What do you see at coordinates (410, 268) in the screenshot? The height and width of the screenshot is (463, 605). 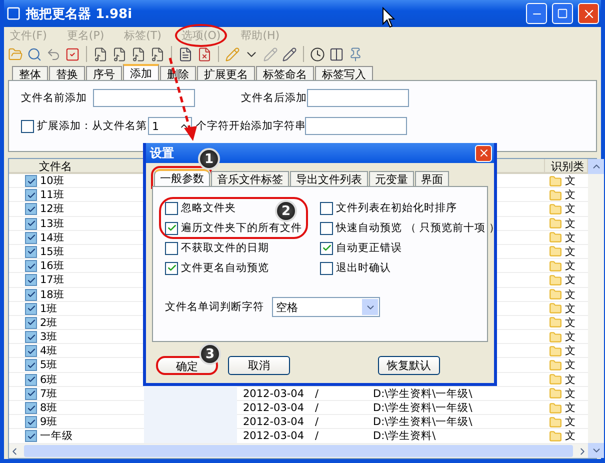 I see `option-checkbox: 退出时确认` at bounding box center [410, 268].